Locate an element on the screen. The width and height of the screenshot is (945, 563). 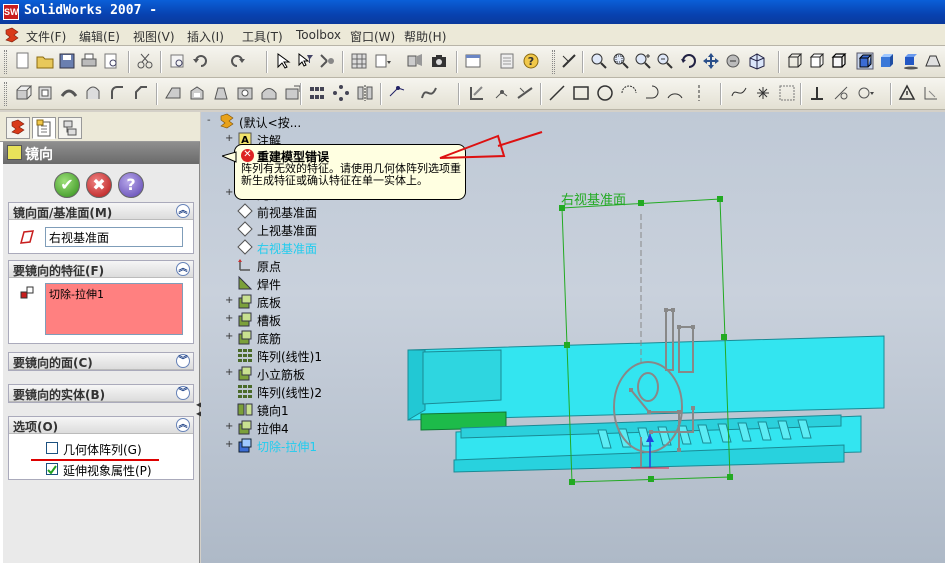
options-group-header: 选项(O) ︽ is located at coordinates (101, 425).